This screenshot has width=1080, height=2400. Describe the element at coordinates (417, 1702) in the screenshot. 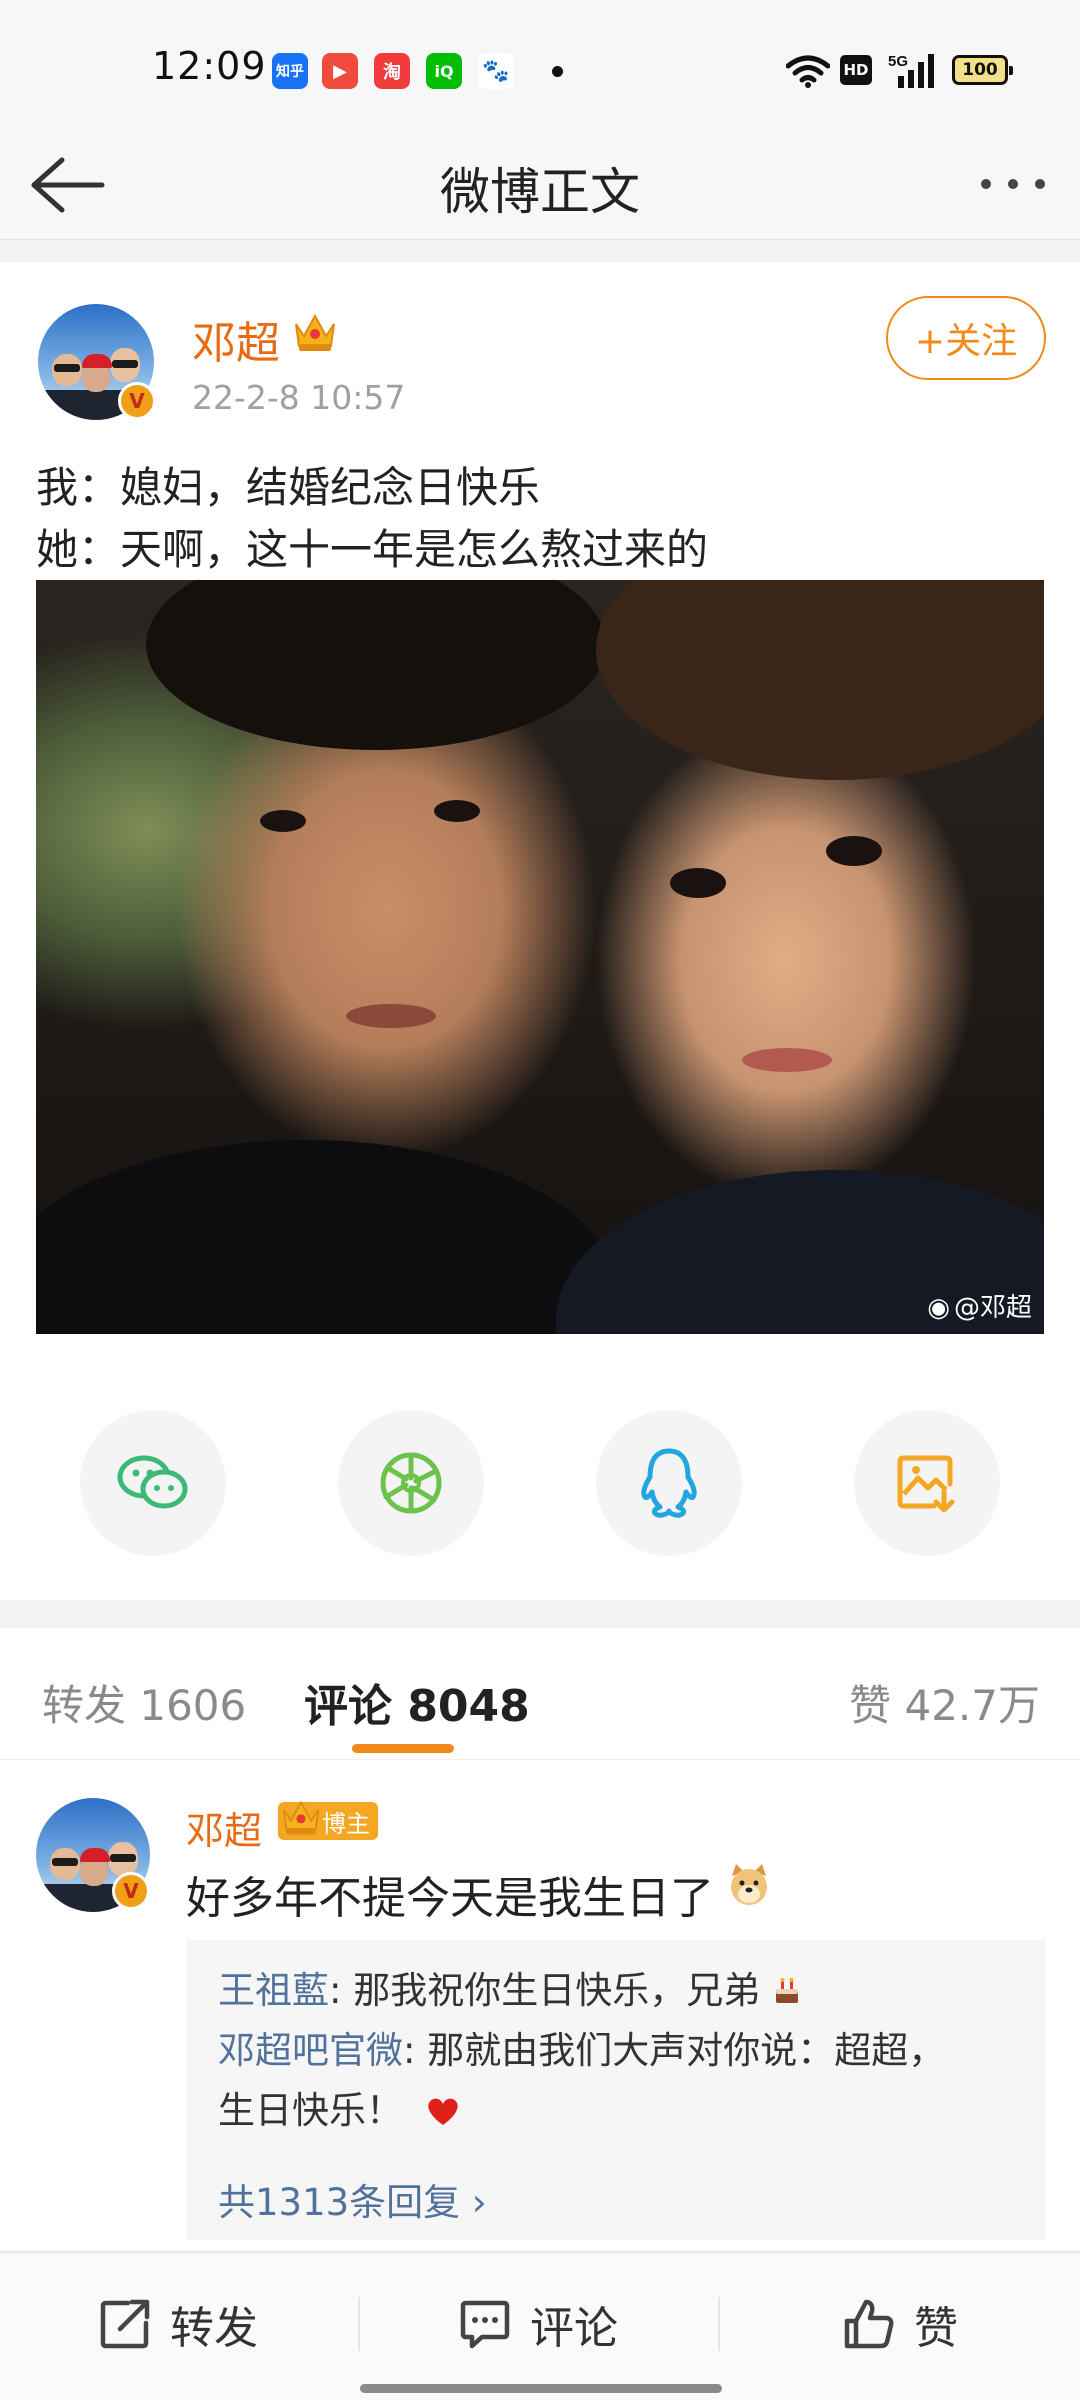

I see `tab-comment: 评论 8048` at that location.